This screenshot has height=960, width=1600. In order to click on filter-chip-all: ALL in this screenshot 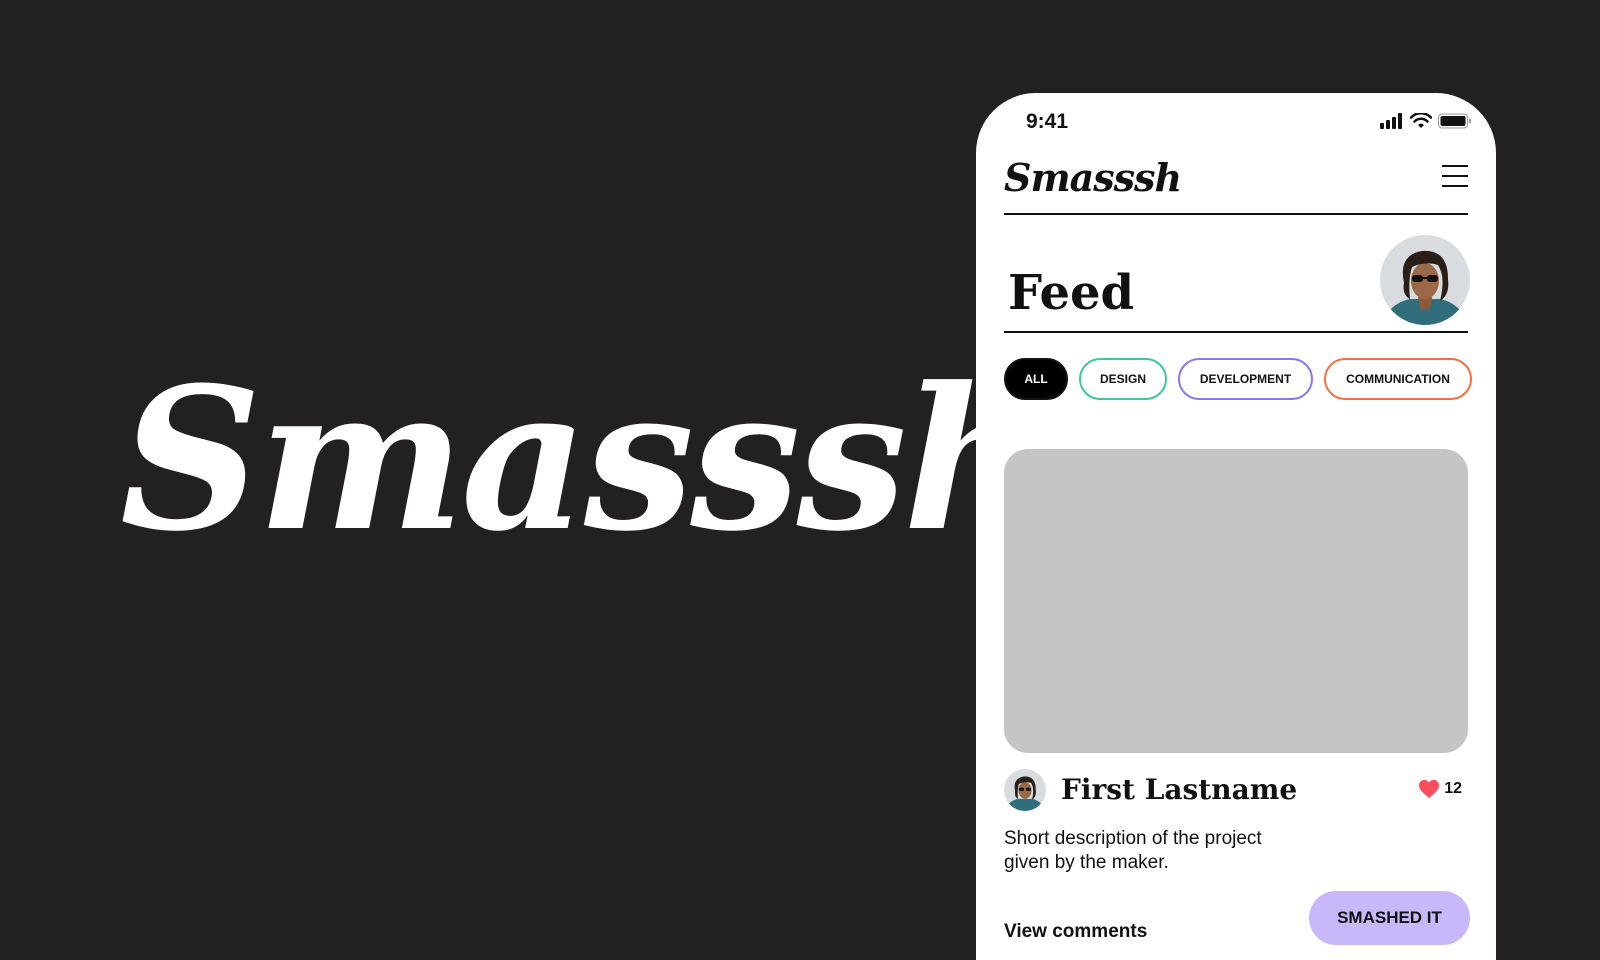, I will do `click(1036, 379)`.